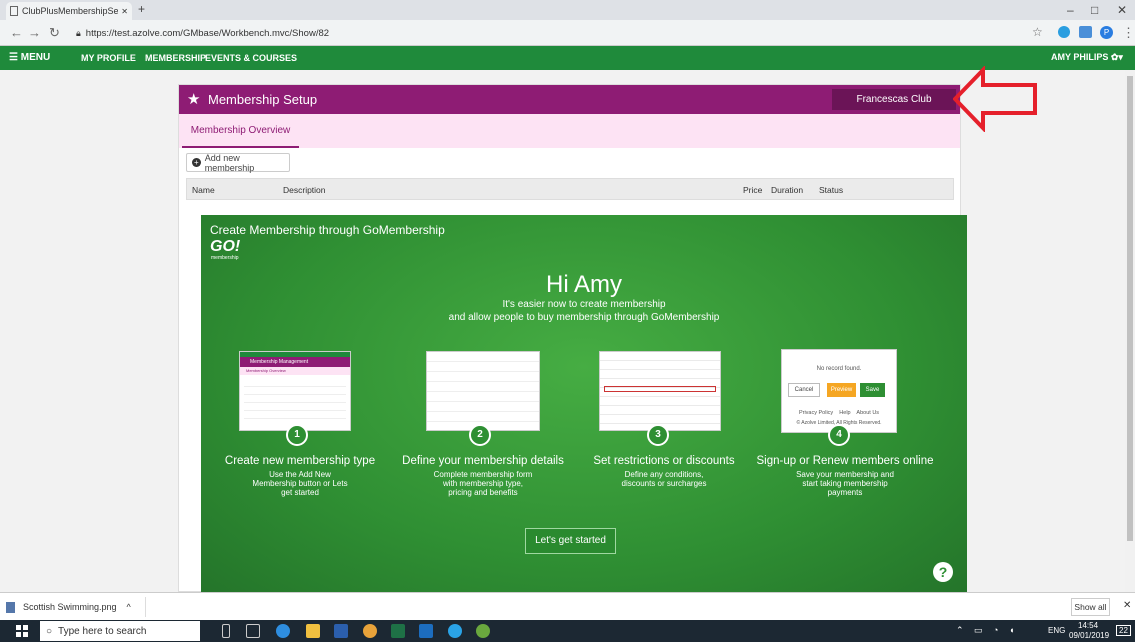 The width and height of the screenshot is (1135, 642). I want to click on lets-get-started-button: Let's get started, so click(570, 541).